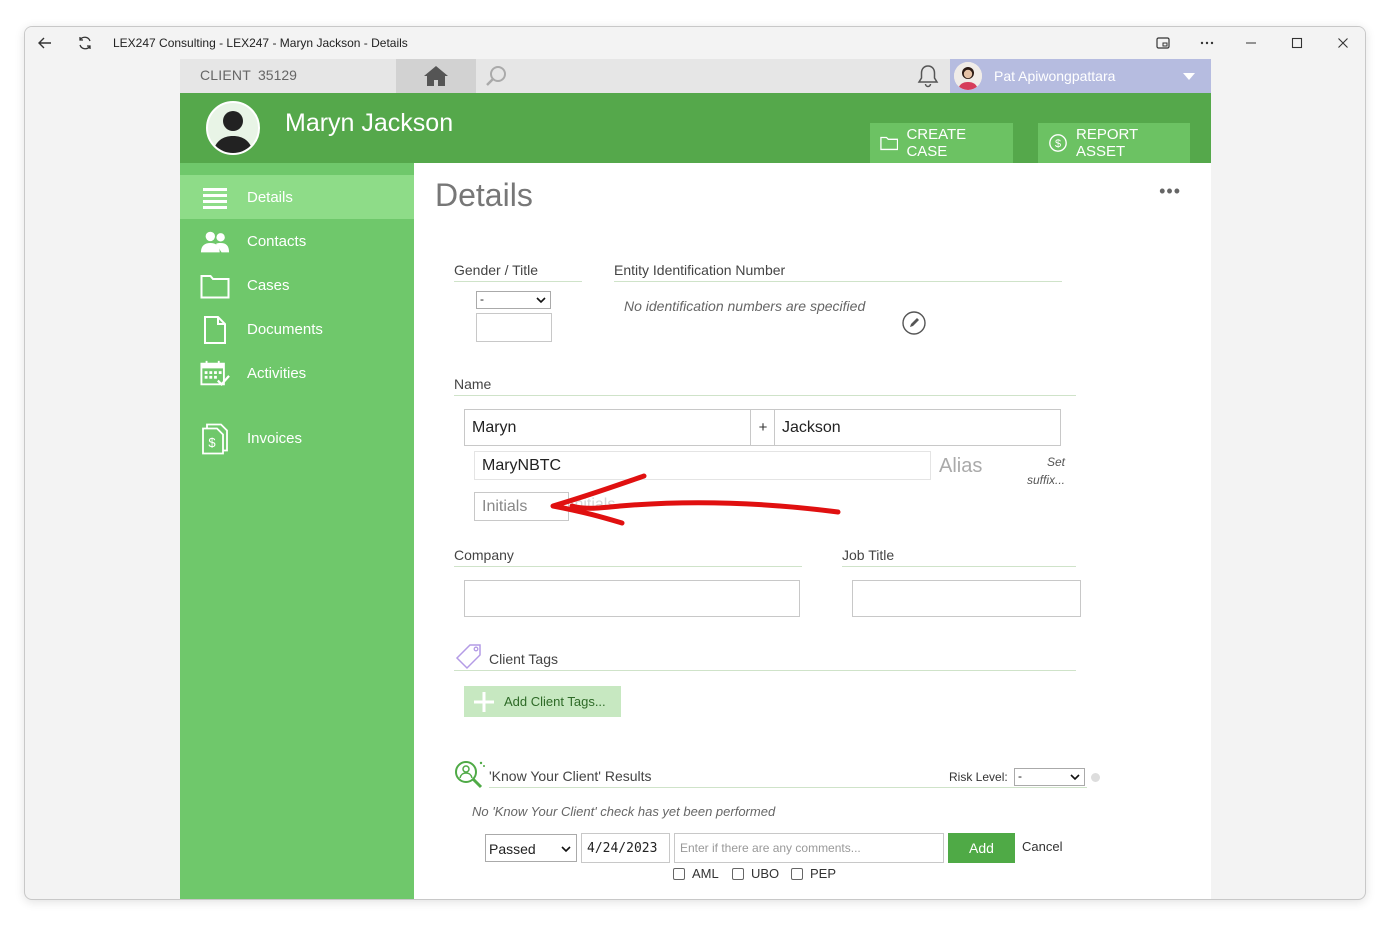 This screenshot has height=925, width=1390. I want to click on aml-label: AML, so click(705, 873).